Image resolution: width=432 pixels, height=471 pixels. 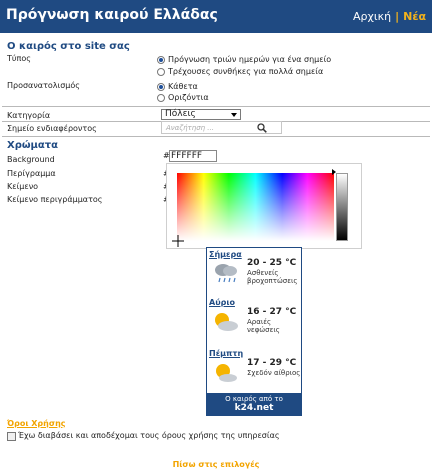 I want to click on day-name: Σήμερα, so click(x=225, y=254).